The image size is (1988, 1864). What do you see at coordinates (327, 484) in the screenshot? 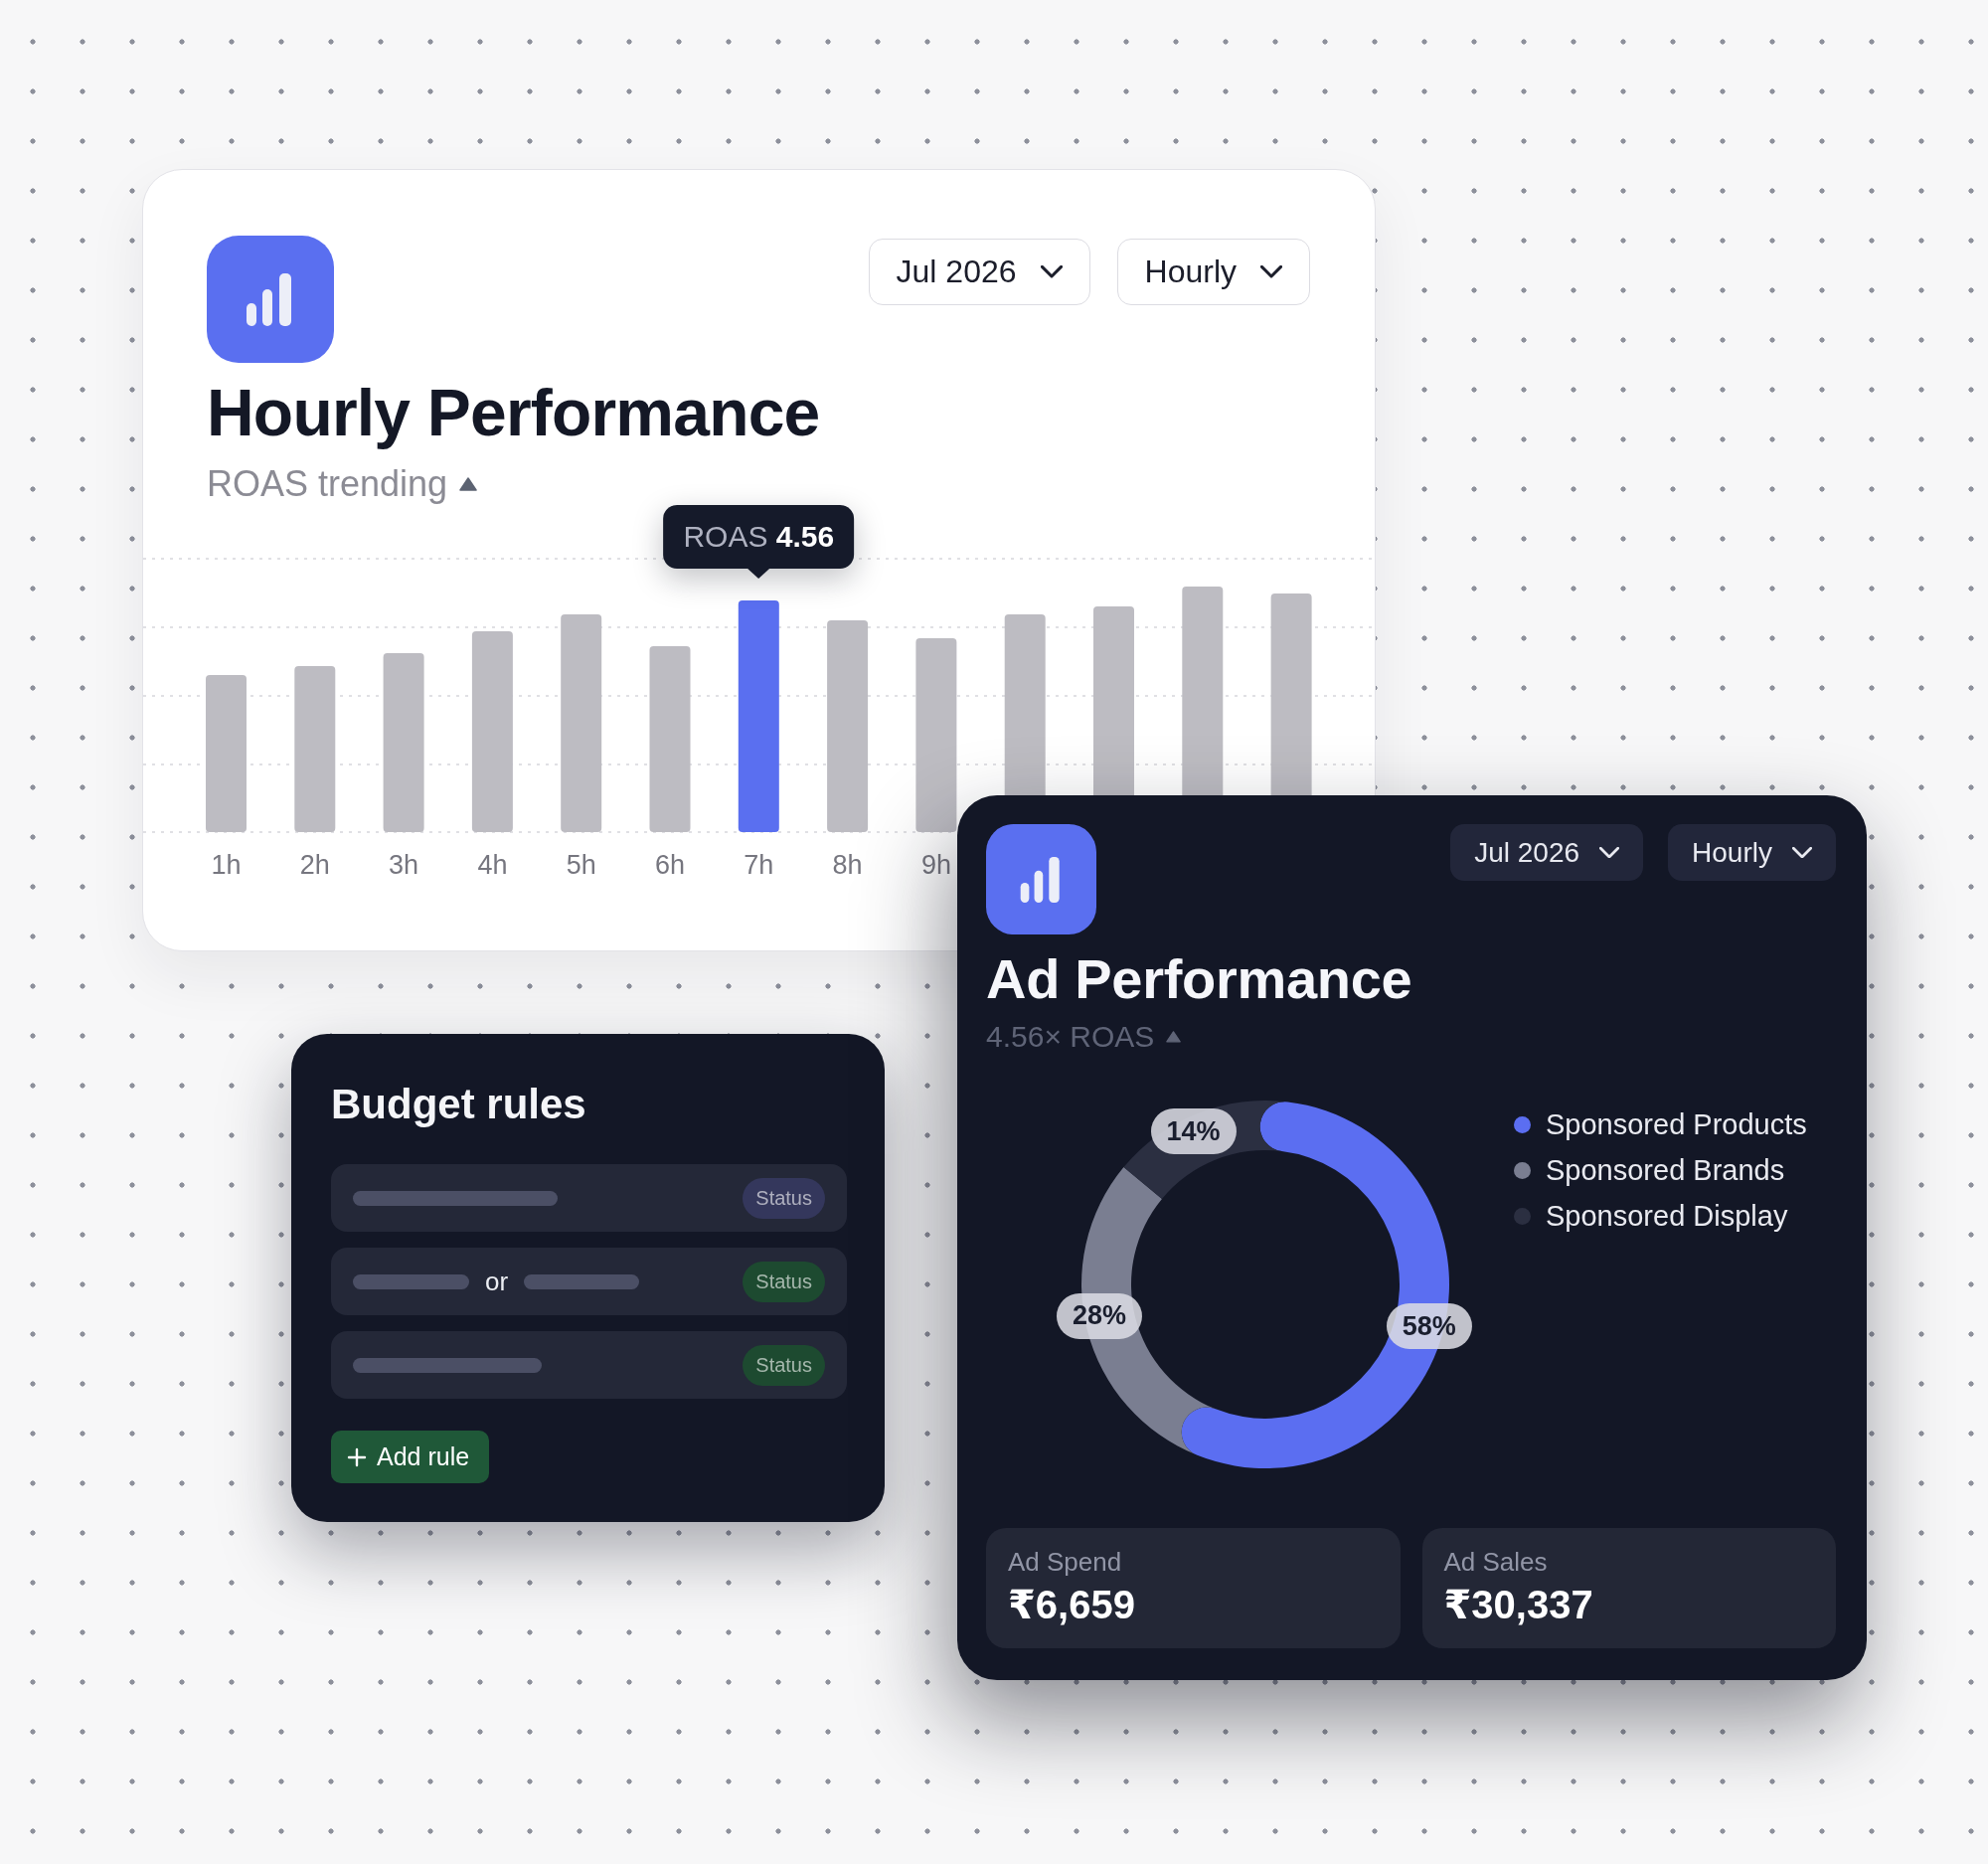
I see `card-subtitle: ROAS trending` at bounding box center [327, 484].